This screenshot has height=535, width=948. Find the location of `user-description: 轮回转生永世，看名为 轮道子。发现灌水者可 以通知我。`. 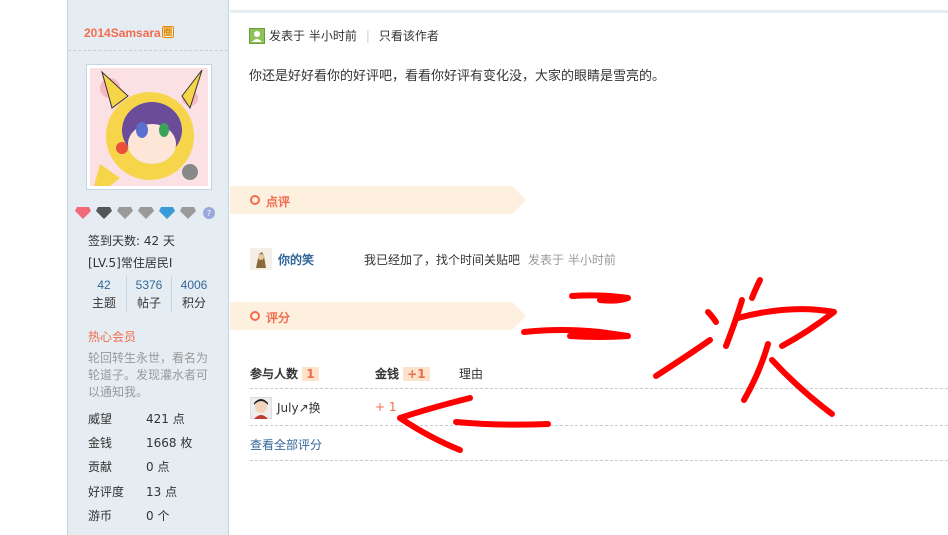

user-description: 轮回转生永世，看名为 轮道子。发现灌水者可 以通知我。 is located at coordinates (152, 375).